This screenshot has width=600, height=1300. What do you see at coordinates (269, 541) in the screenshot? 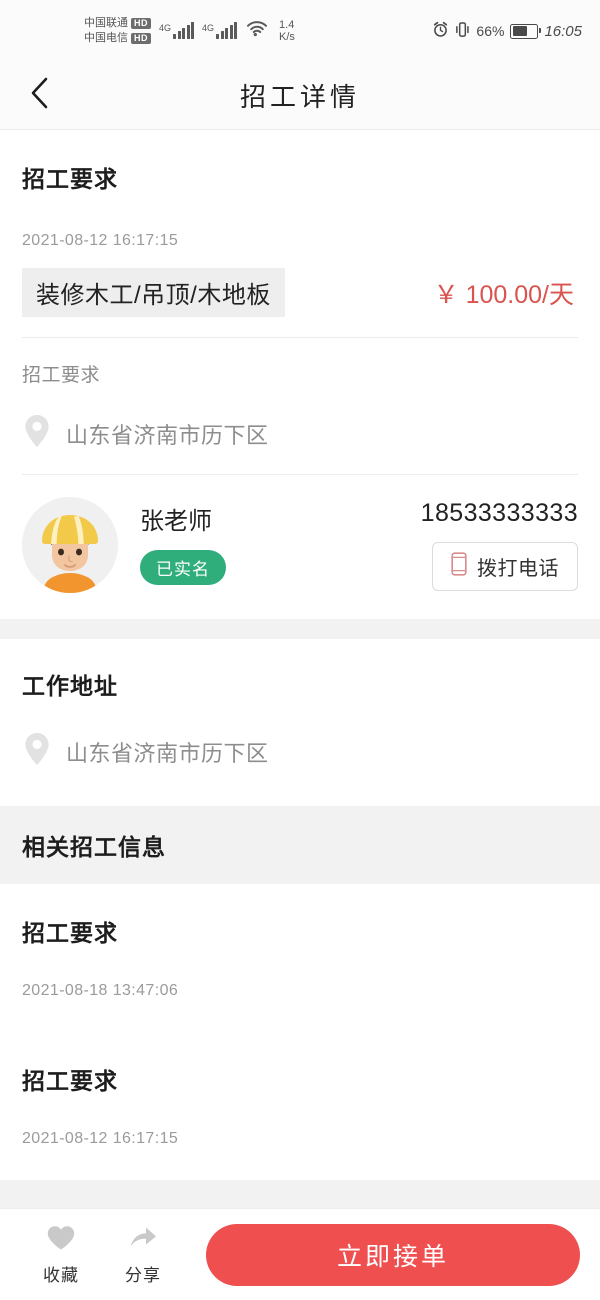
I see `contact-info: 张老师 已实名` at bounding box center [269, 541].